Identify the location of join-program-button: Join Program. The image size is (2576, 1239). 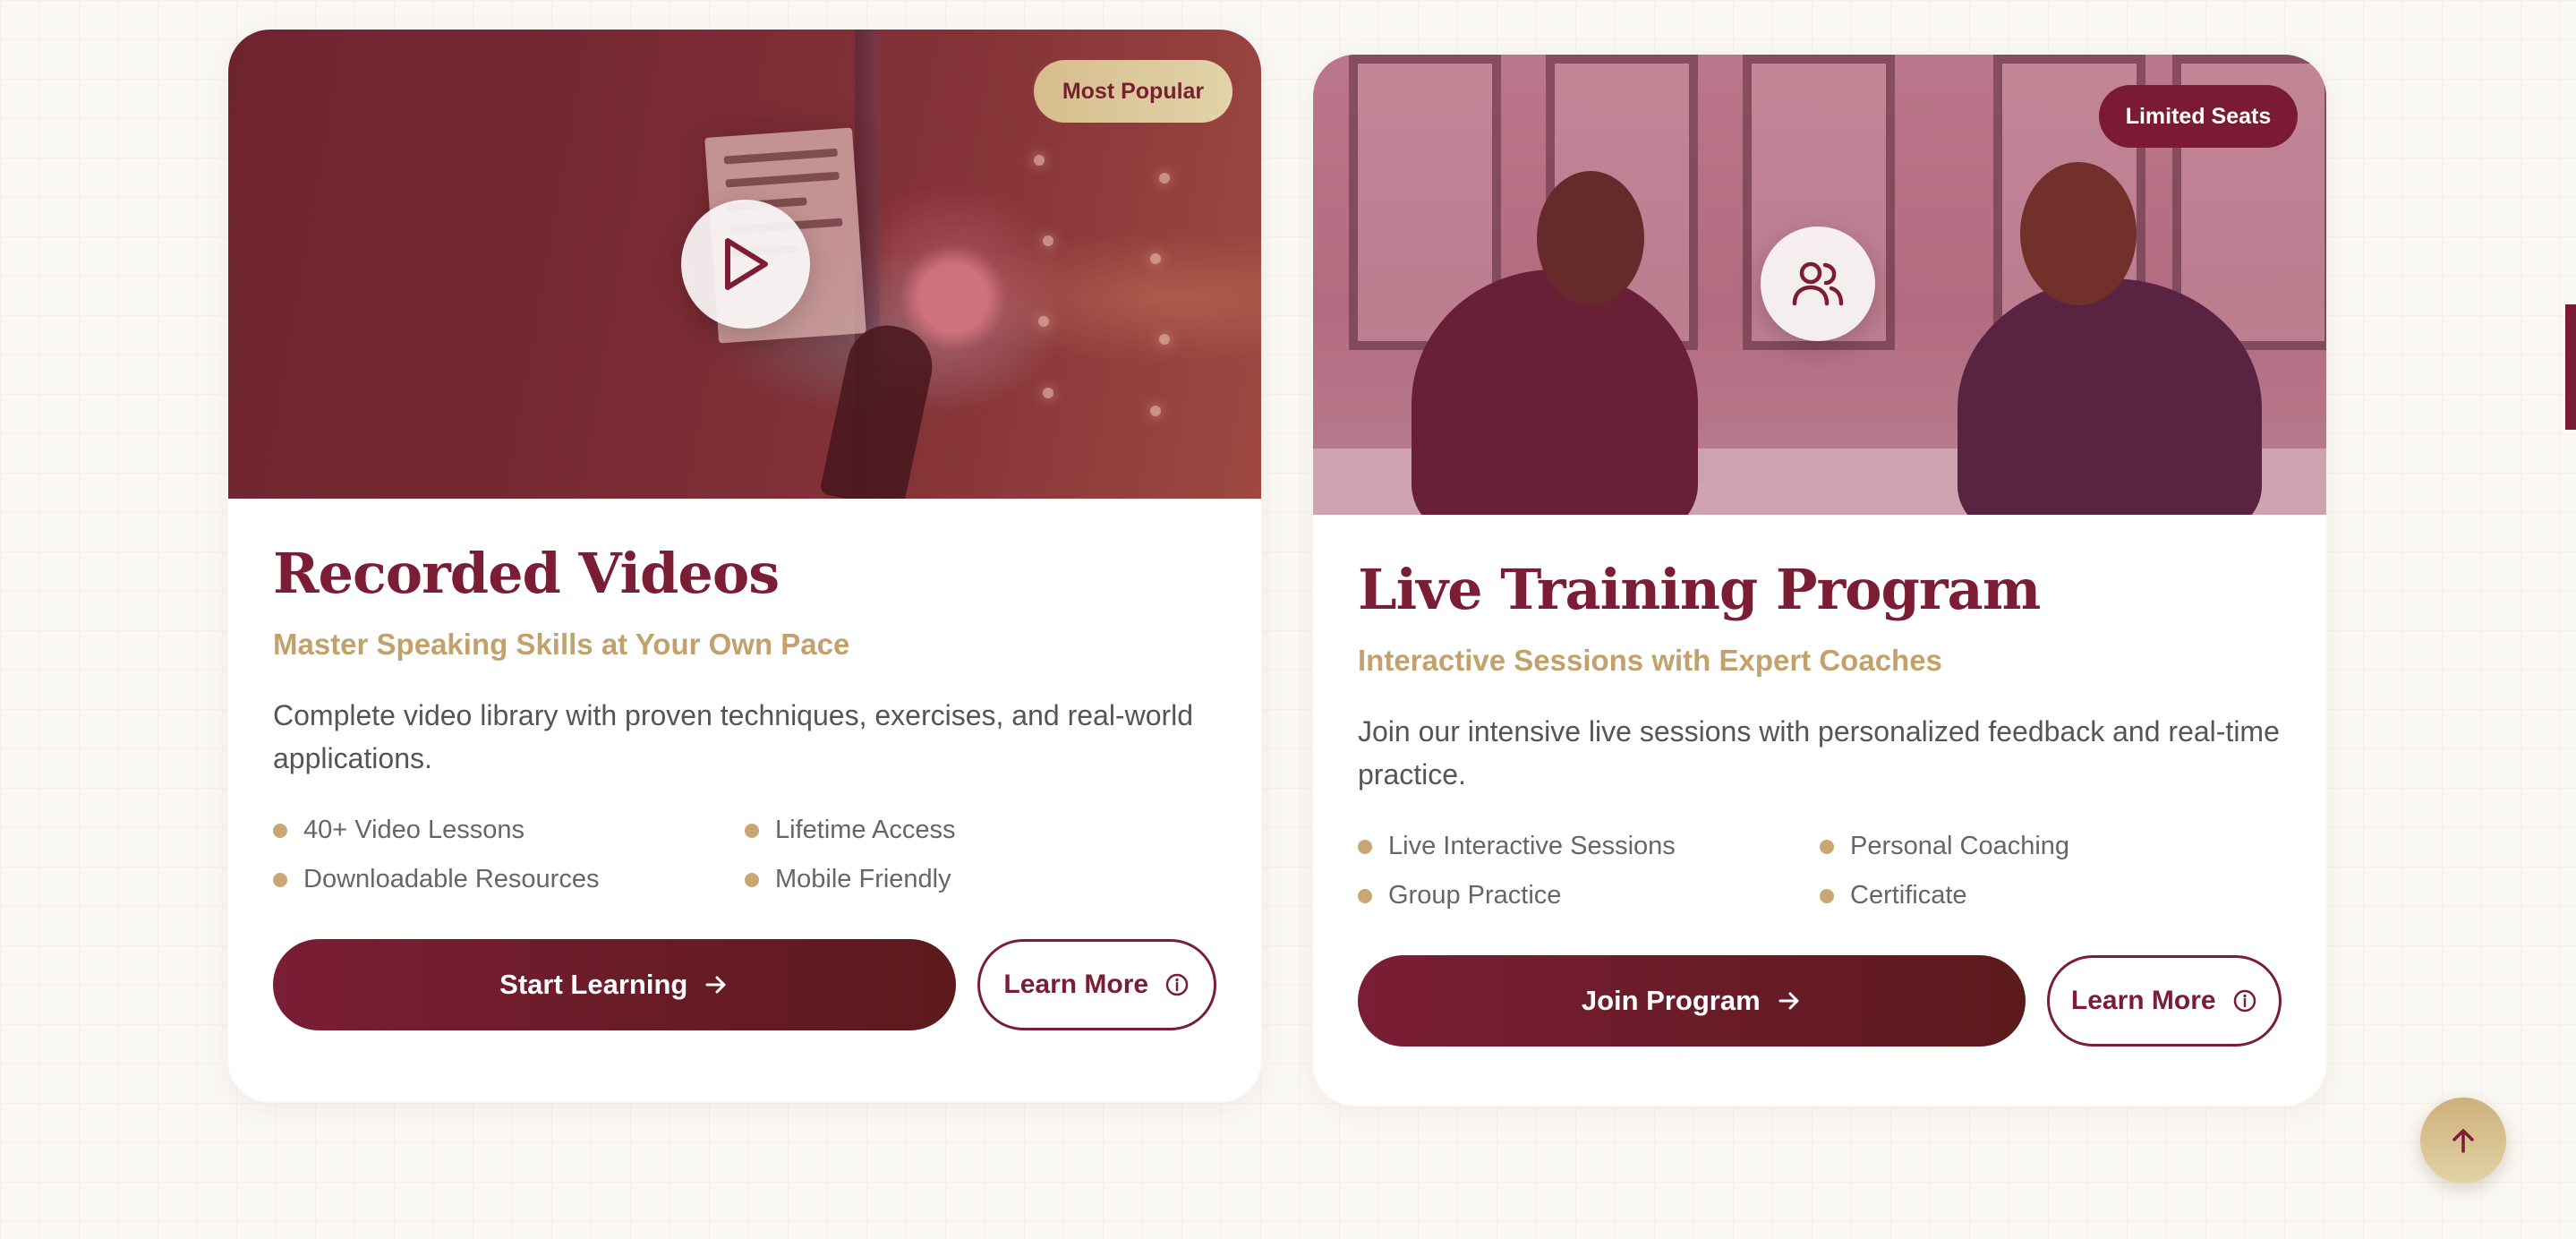
(1692, 1001).